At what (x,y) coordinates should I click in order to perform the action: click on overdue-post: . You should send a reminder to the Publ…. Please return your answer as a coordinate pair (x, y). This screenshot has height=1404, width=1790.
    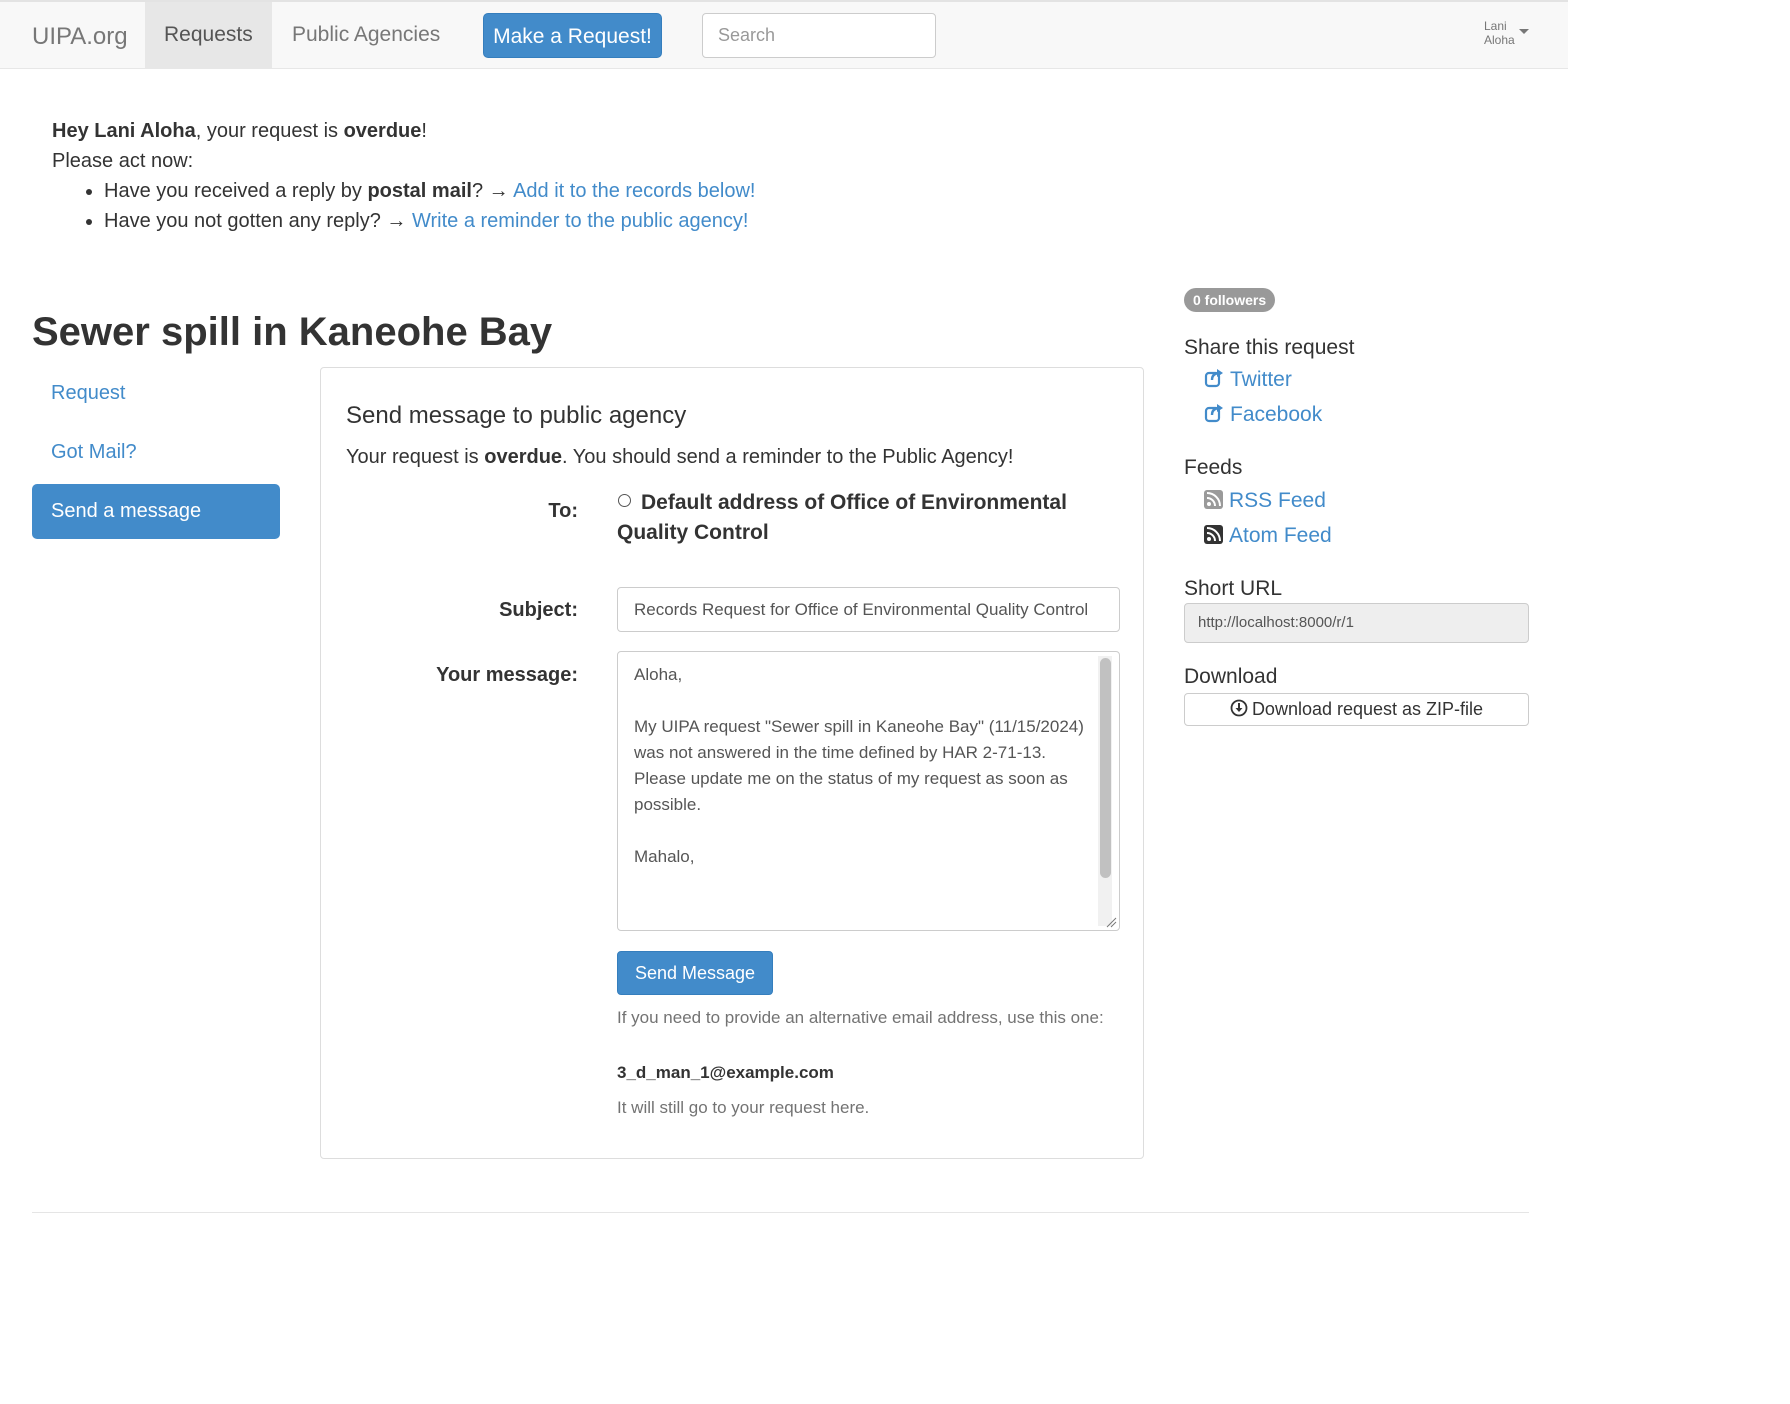
    Looking at the image, I should click on (788, 457).